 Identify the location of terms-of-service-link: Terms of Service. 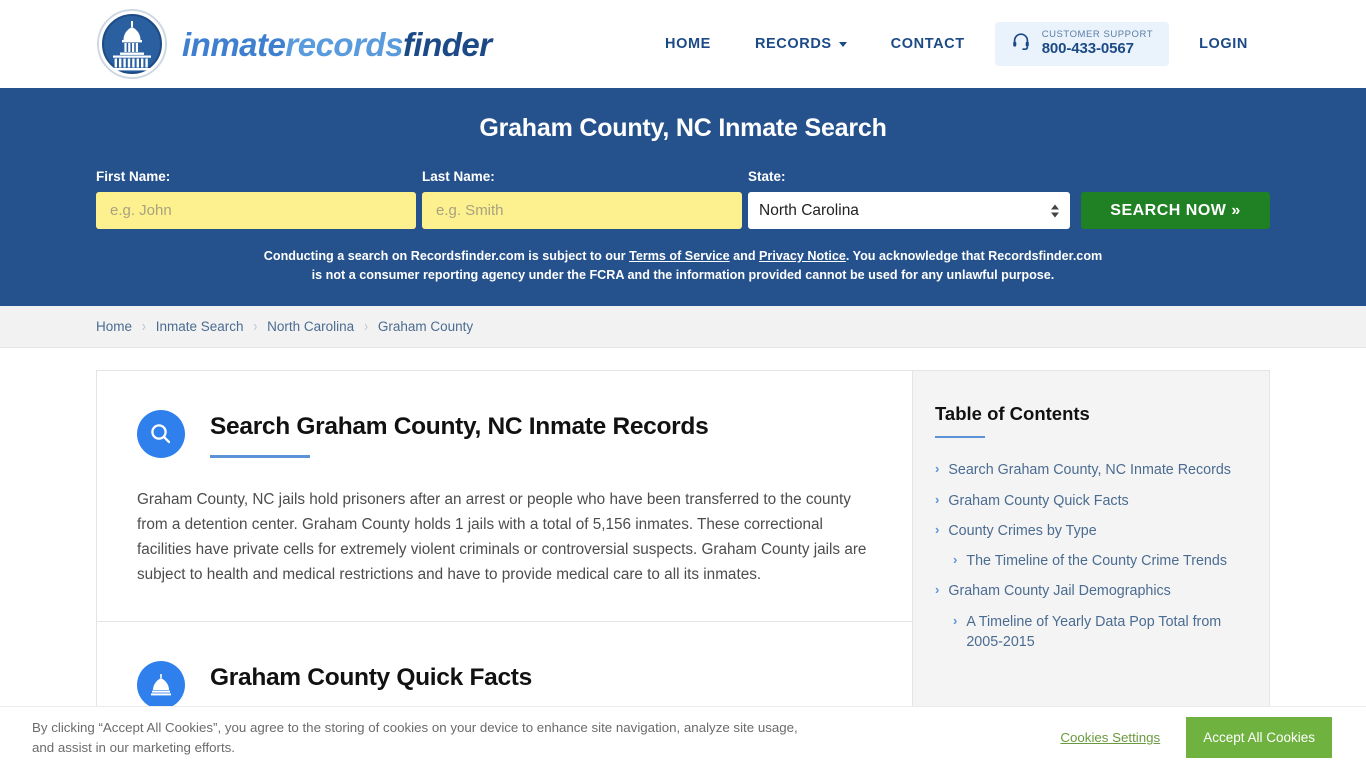
(679, 256).